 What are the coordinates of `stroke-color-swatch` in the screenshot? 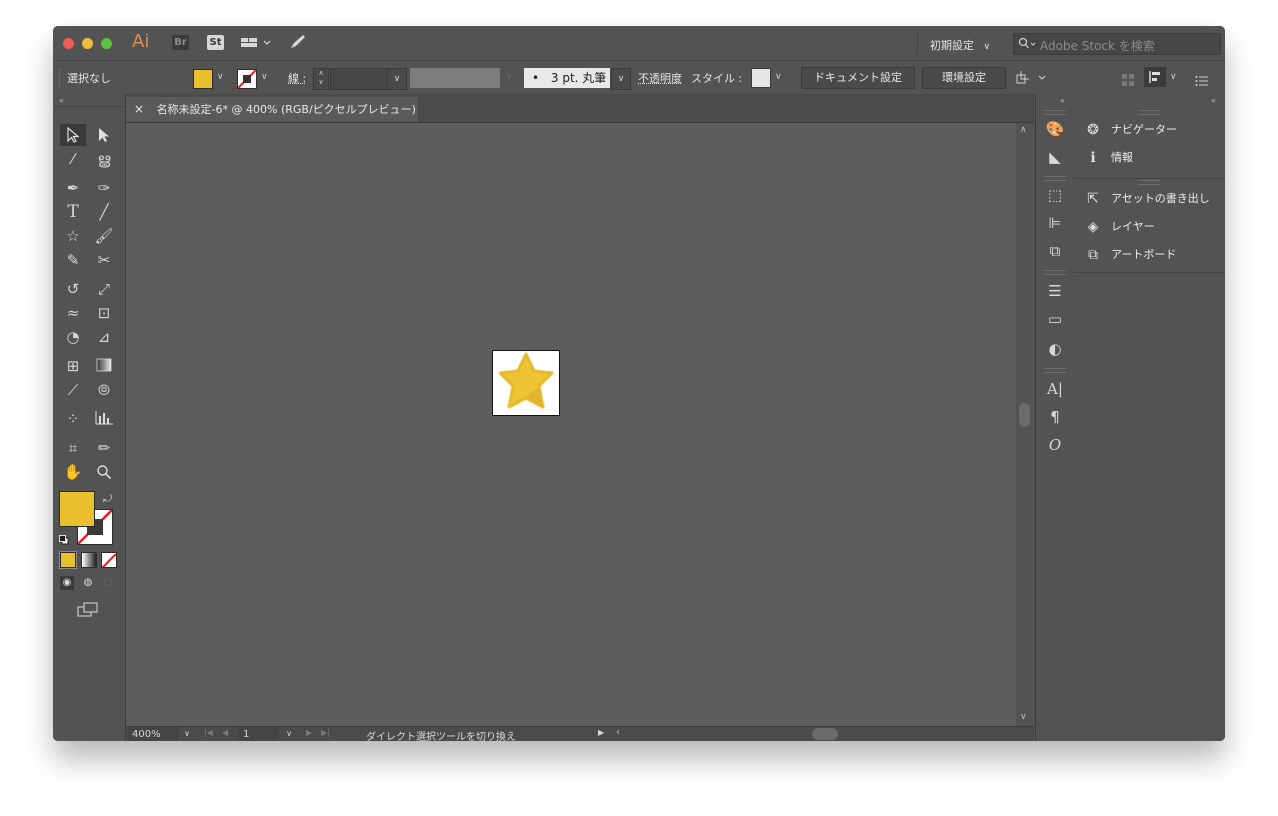 It's located at (247, 79).